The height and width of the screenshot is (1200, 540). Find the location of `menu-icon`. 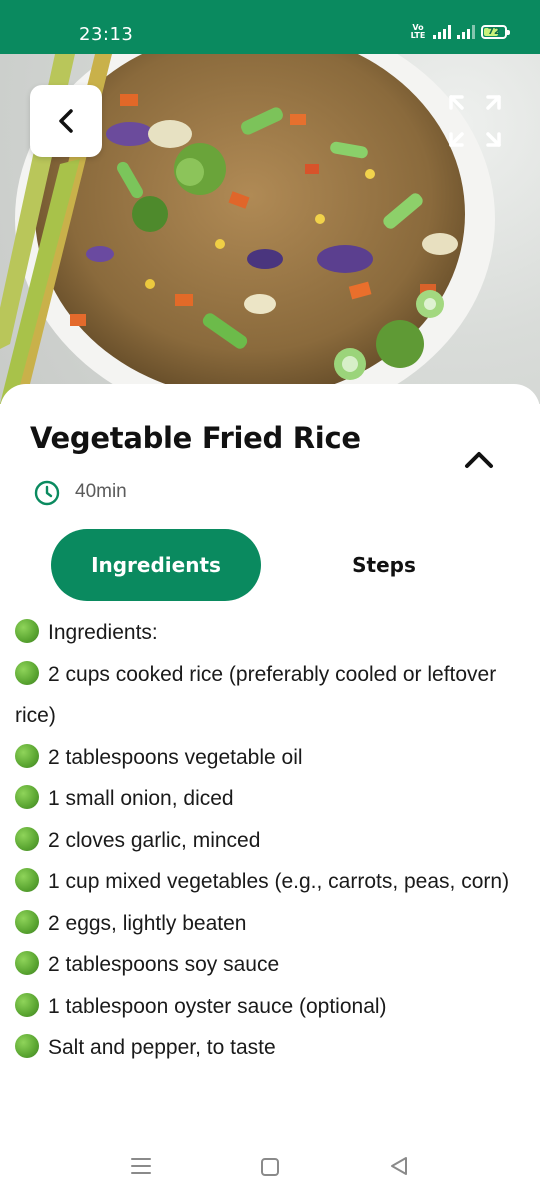

menu-icon is located at coordinates (141, 1166).